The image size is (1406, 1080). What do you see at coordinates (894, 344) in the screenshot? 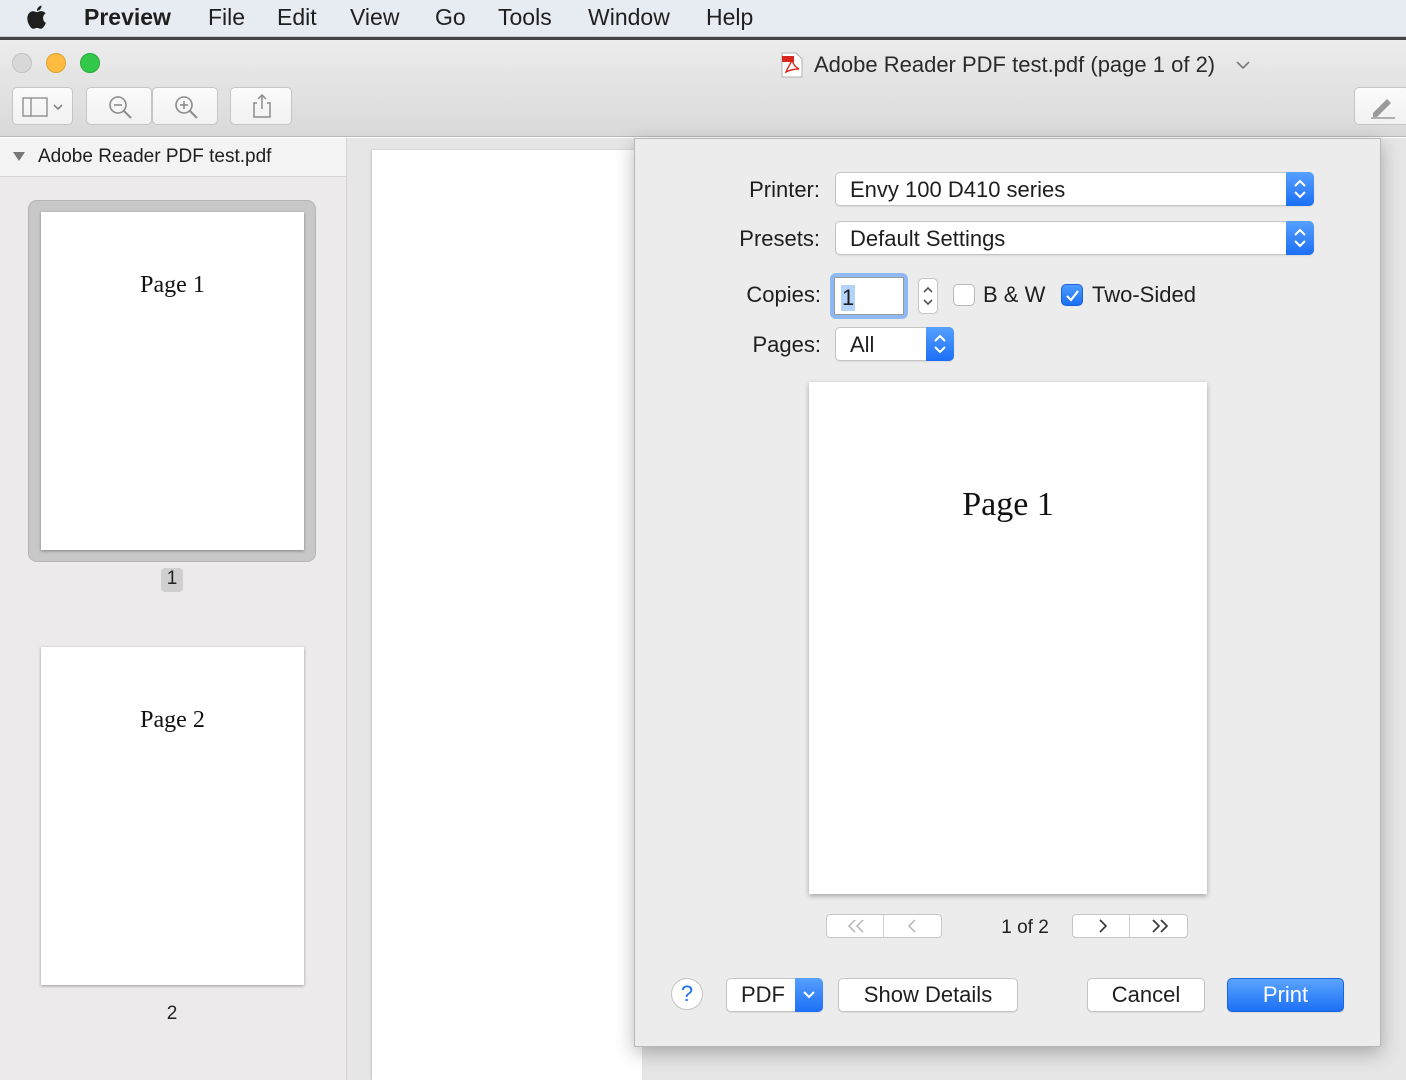
I see `pages-popup: All` at bounding box center [894, 344].